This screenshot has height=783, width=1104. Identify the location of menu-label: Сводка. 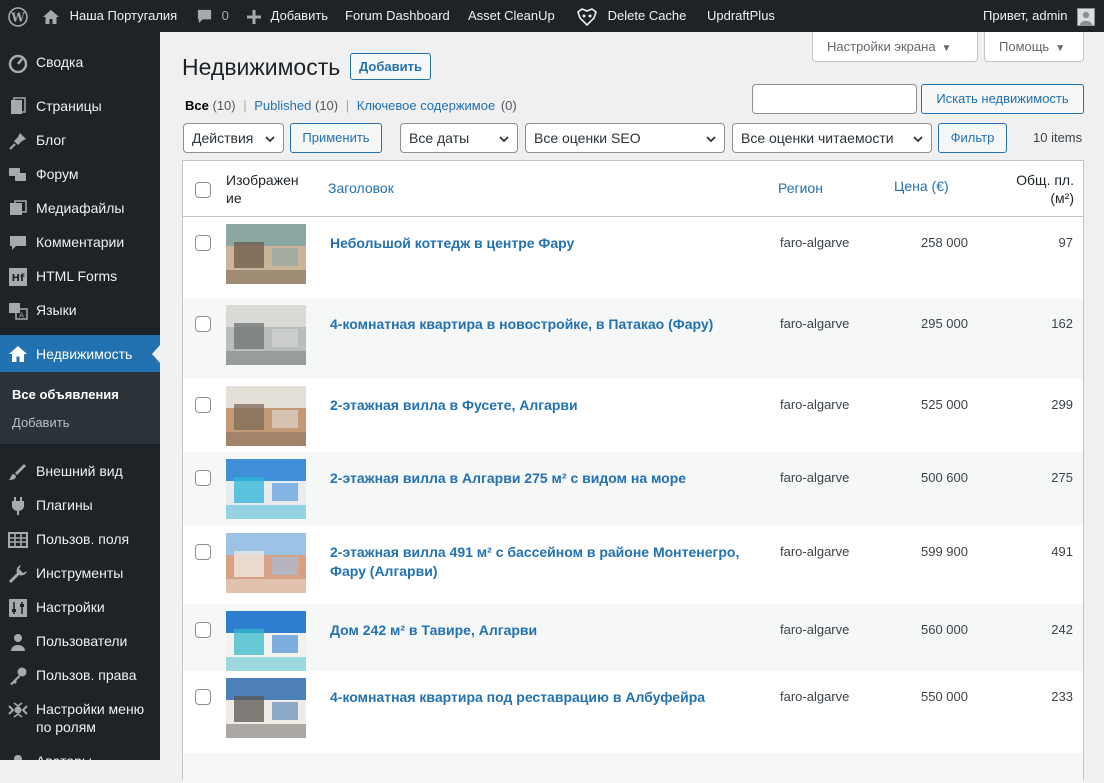
(60, 62).